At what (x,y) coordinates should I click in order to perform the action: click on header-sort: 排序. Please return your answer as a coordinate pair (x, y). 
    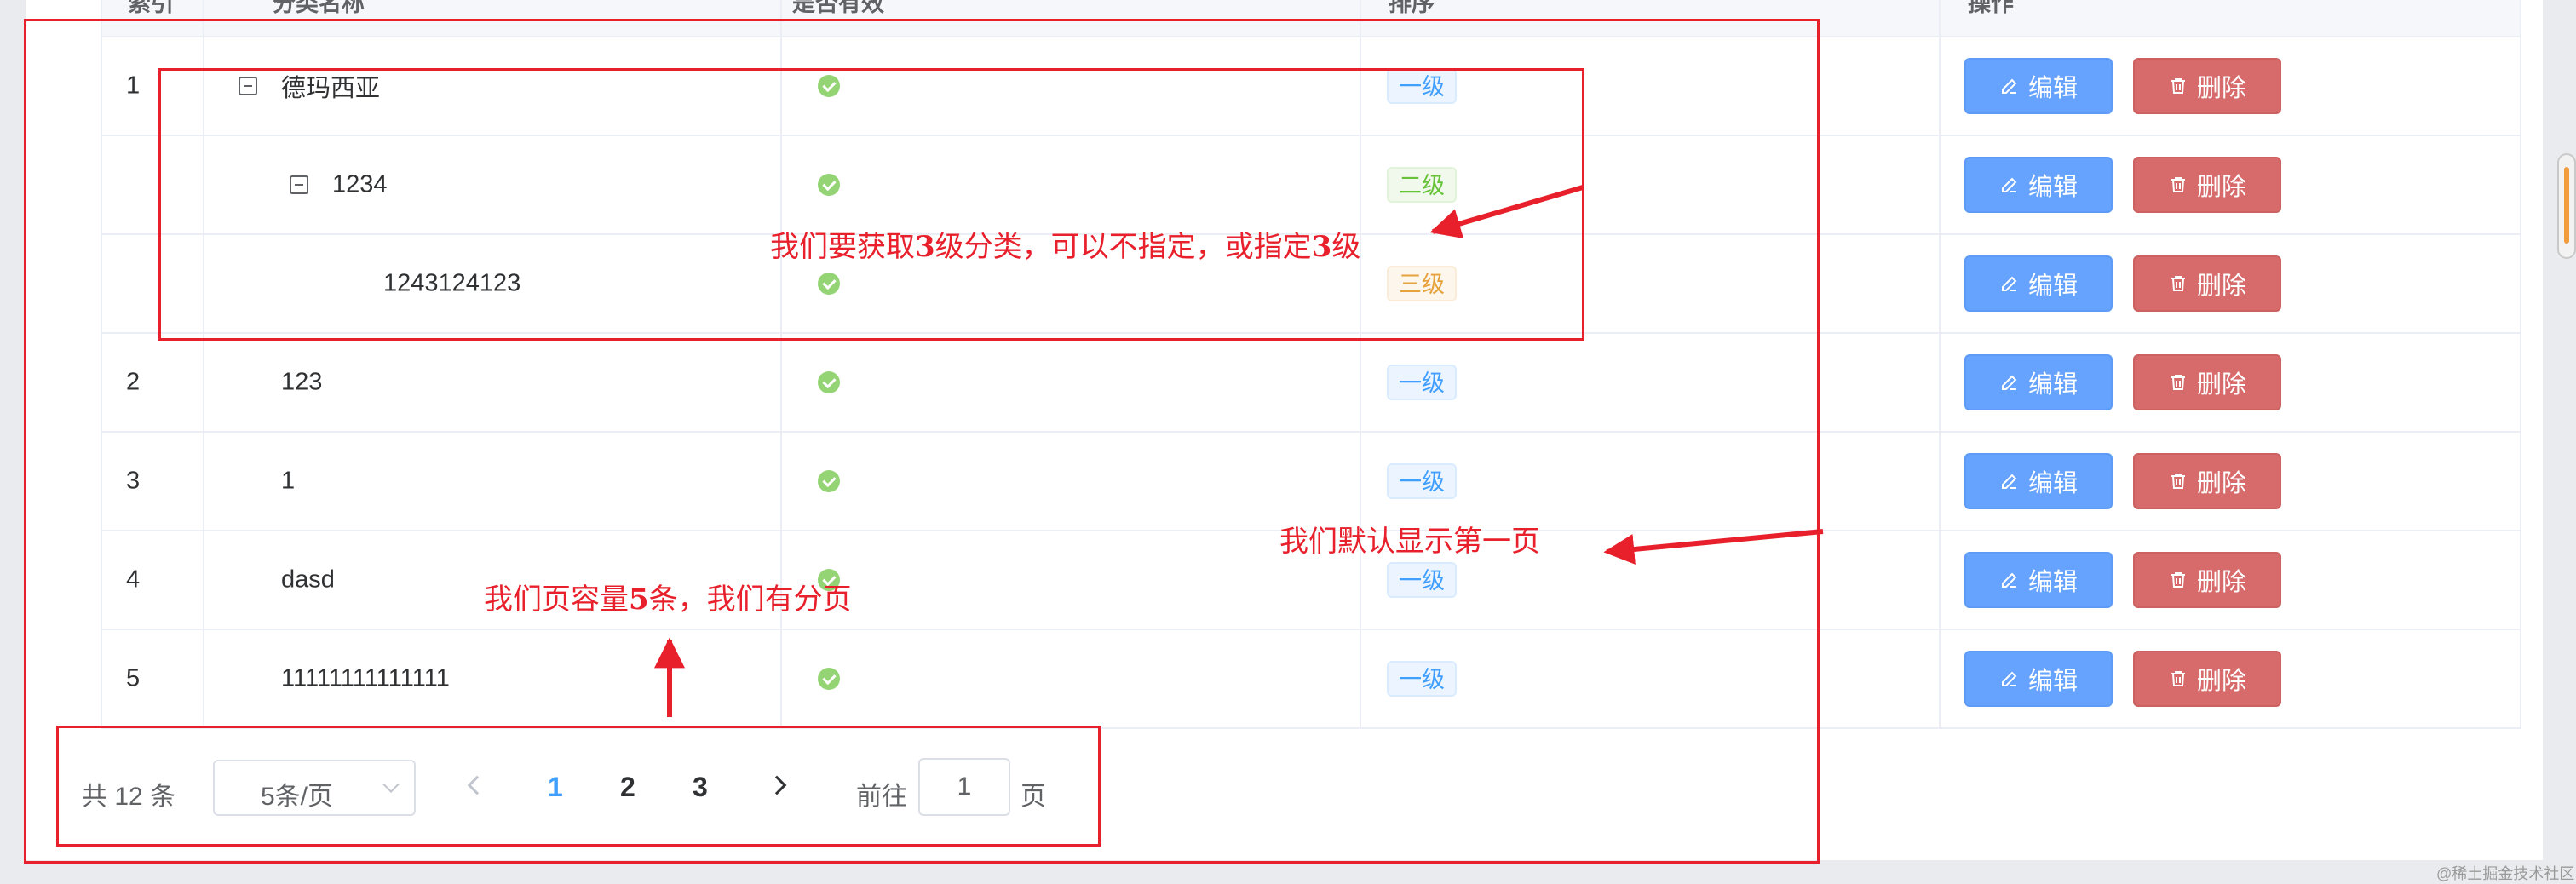
    Looking at the image, I should click on (1412, 8).